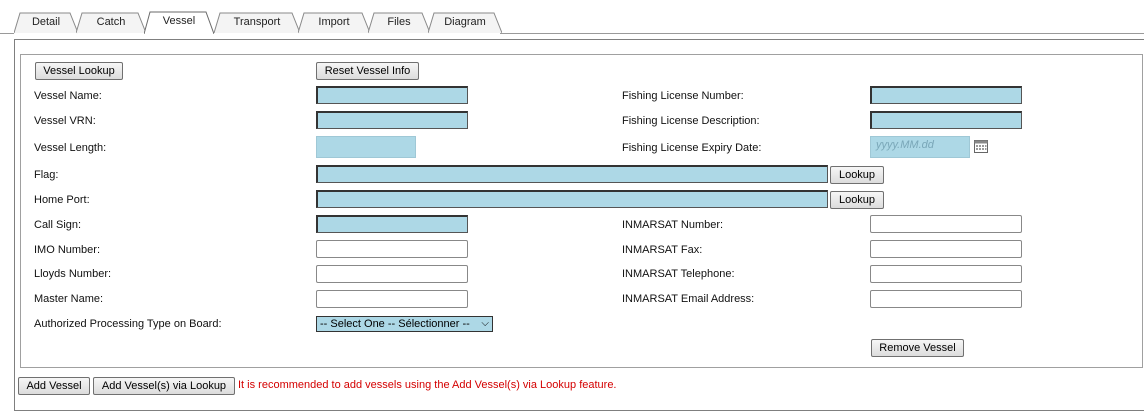 This screenshot has width=1144, height=411. I want to click on tab-vessel: Vessel, so click(179, 22).